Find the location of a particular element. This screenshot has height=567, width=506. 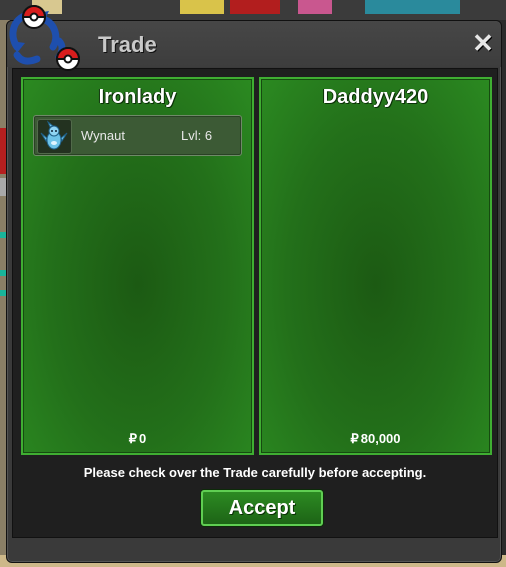

money-amount-left: 0 is located at coordinates (143, 438).